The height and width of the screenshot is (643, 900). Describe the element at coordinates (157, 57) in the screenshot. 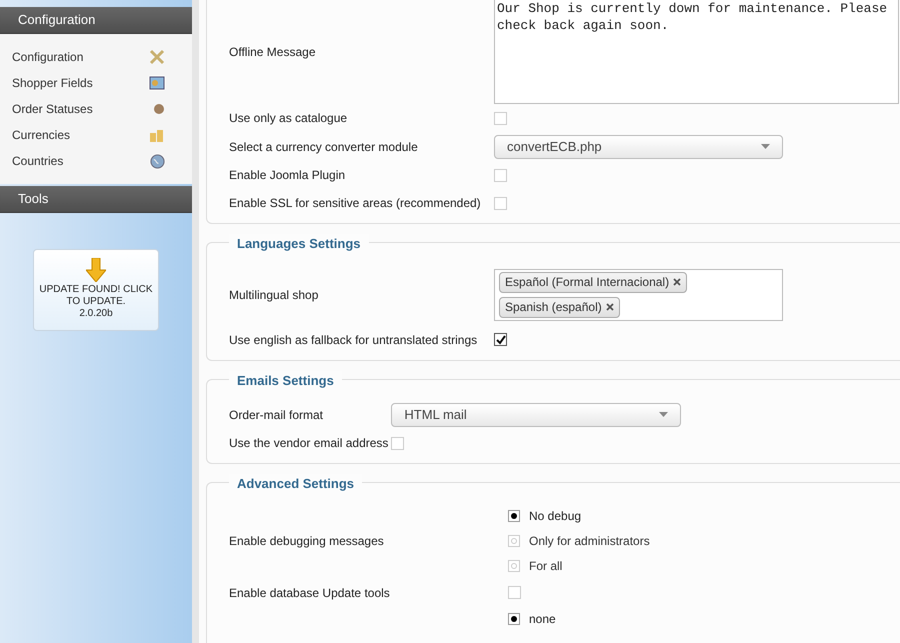

I see `tools-icon` at that location.